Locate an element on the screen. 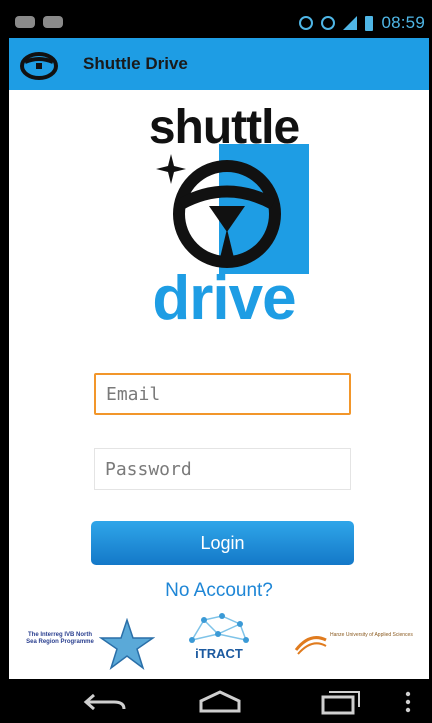 Image resolution: width=432 pixels, height=723 pixels. status-bar: 08:59 is located at coordinates (219, 23).